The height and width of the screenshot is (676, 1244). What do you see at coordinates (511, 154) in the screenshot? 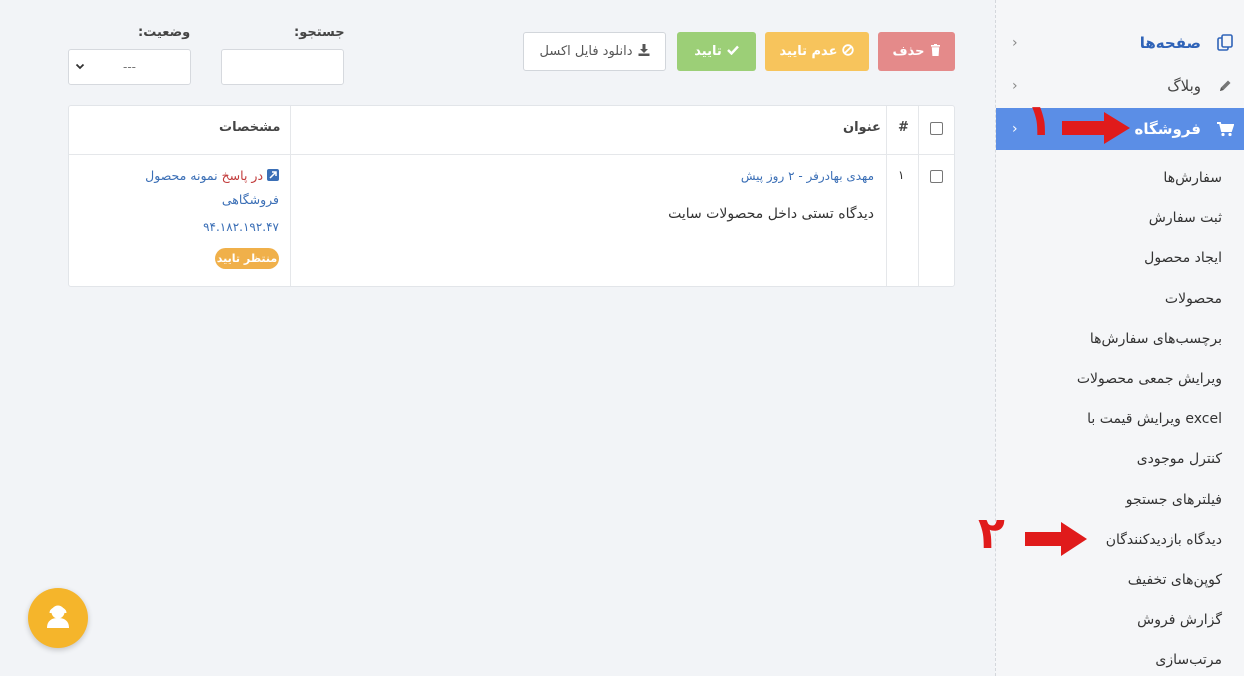
I see `header-divider` at bounding box center [511, 154].